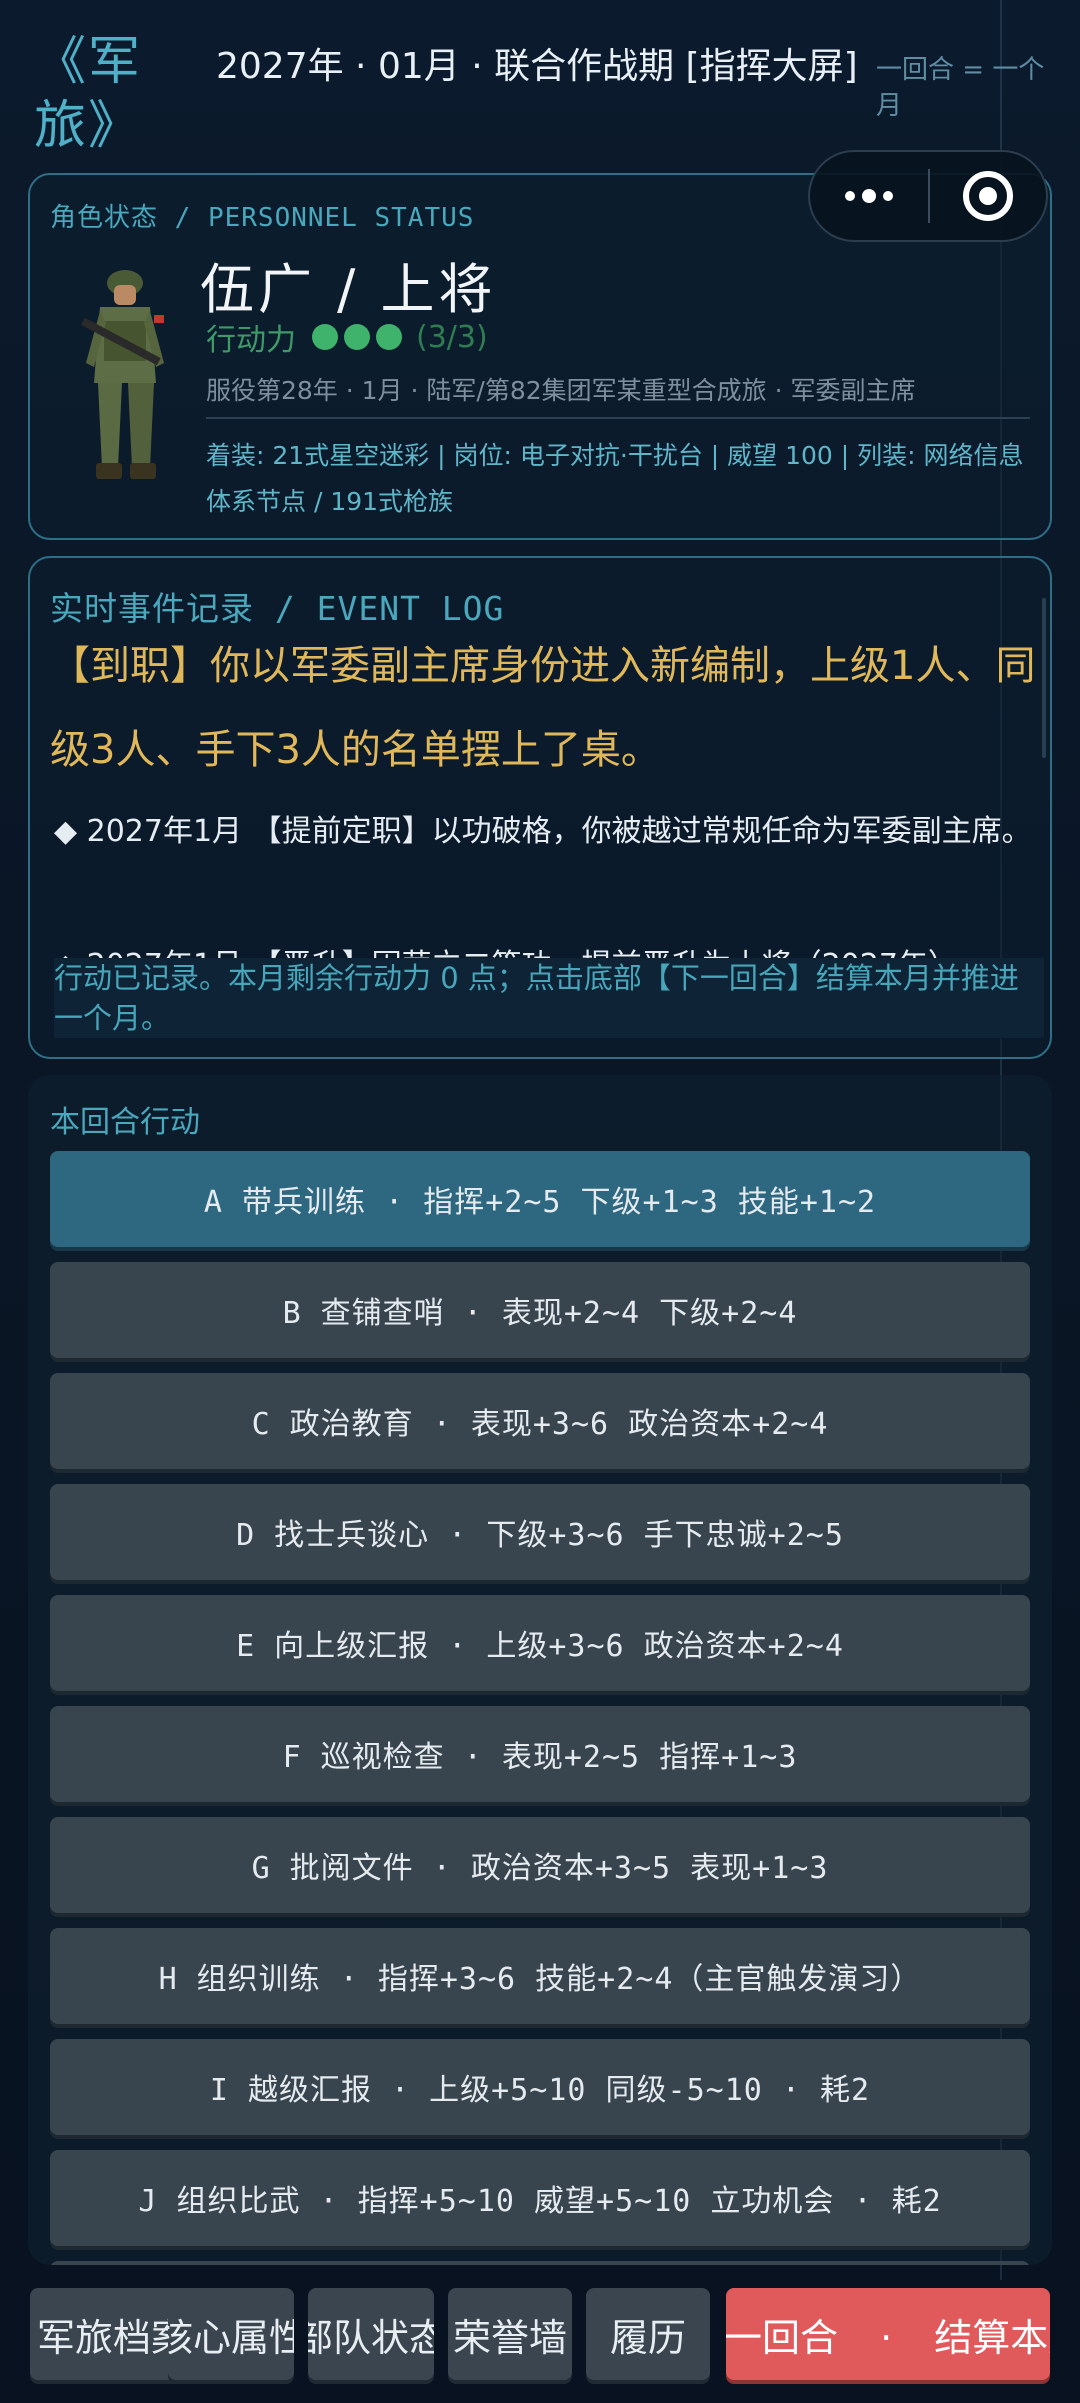 This screenshot has height=2403, width=1080. What do you see at coordinates (648, 2334) in the screenshot?
I see `history-button: 履历` at bounding box center [648, 2334].